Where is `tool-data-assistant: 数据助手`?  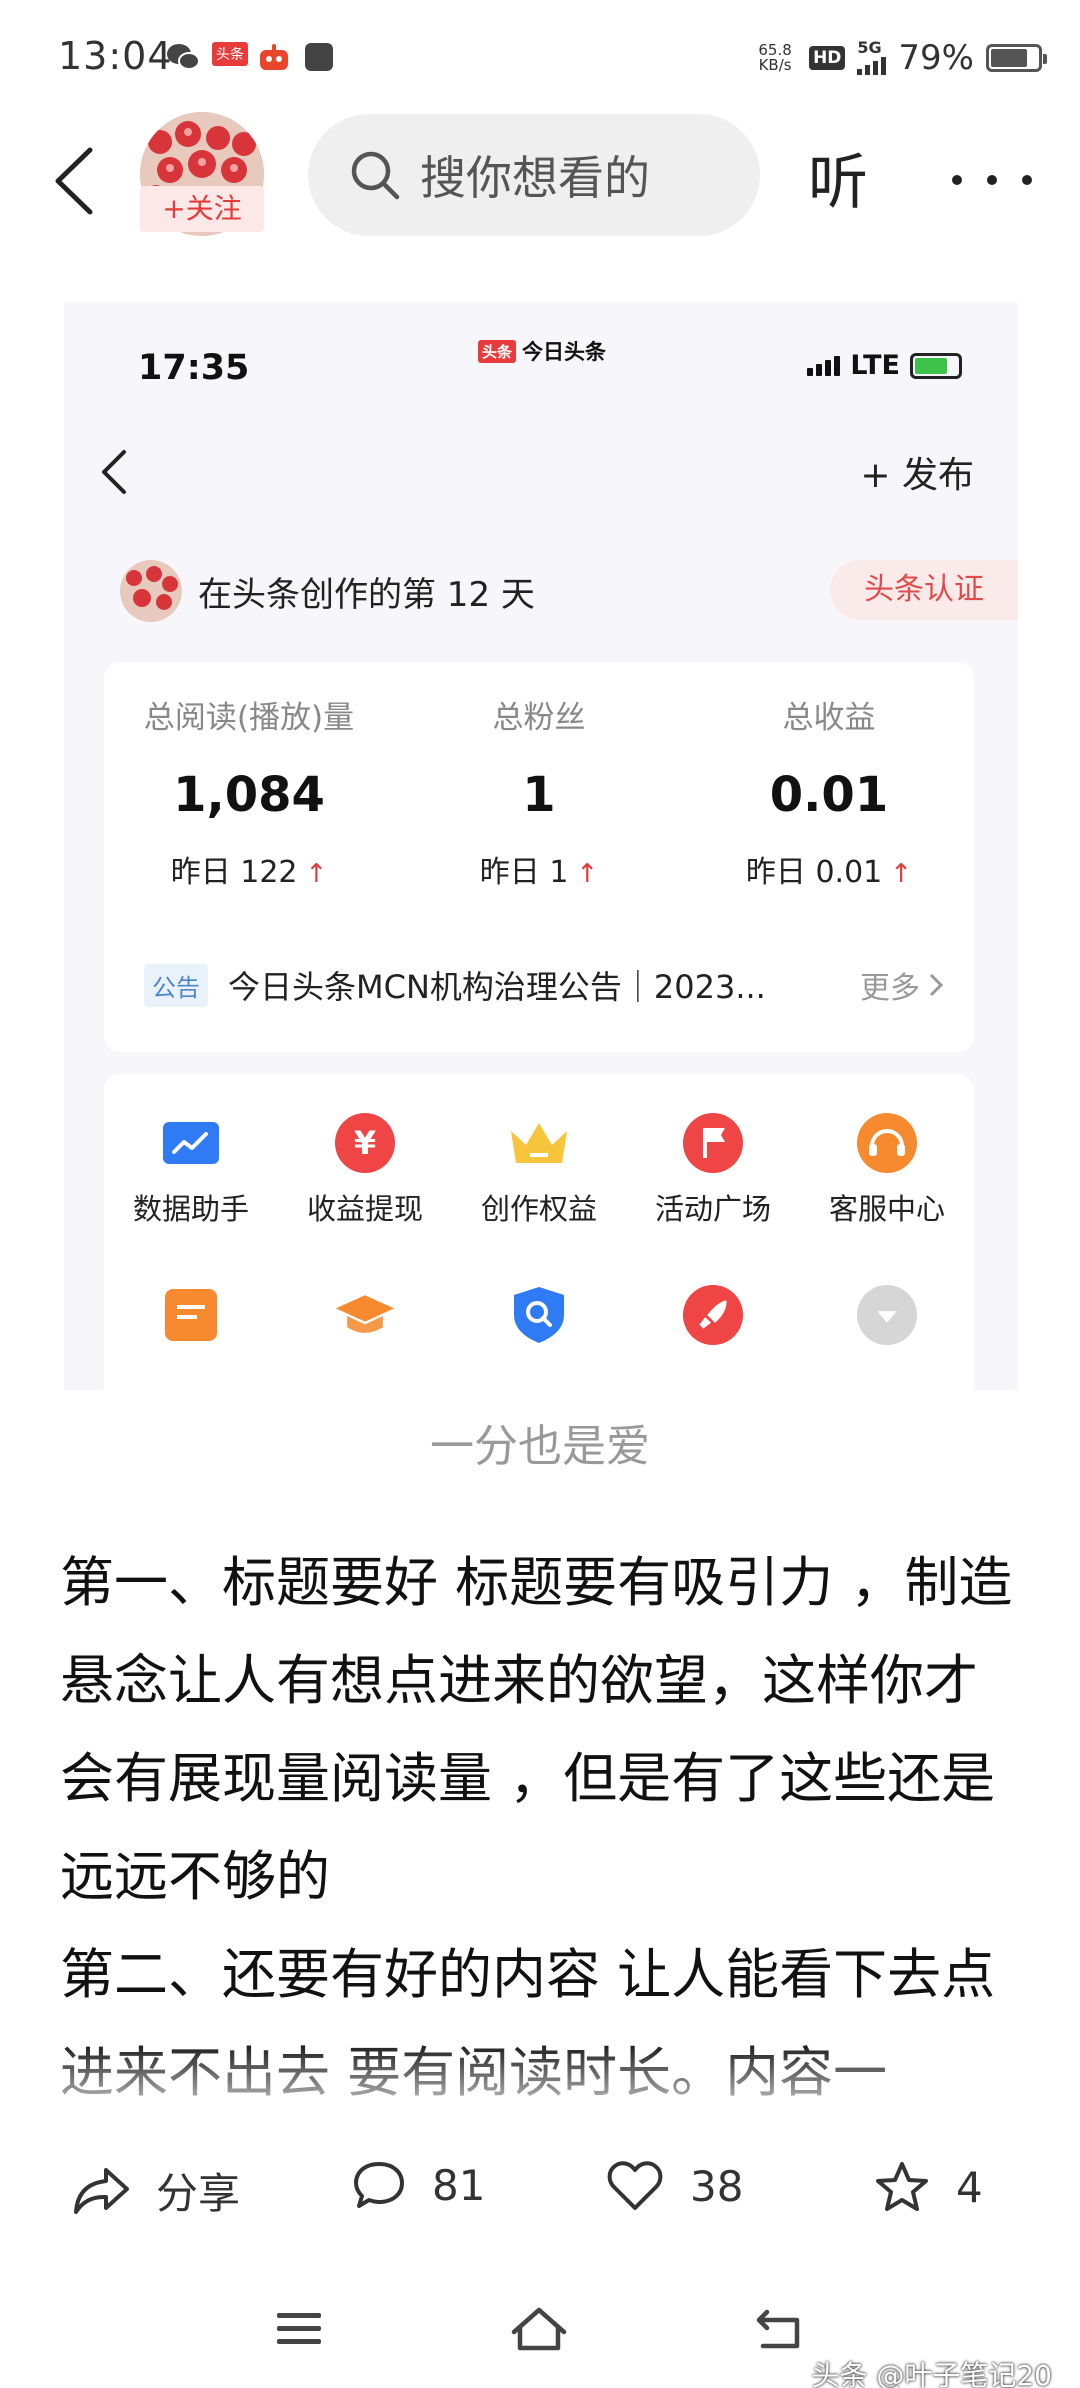
tool-data-assistant: 数据助手 is located at coordinates (191, 1170).